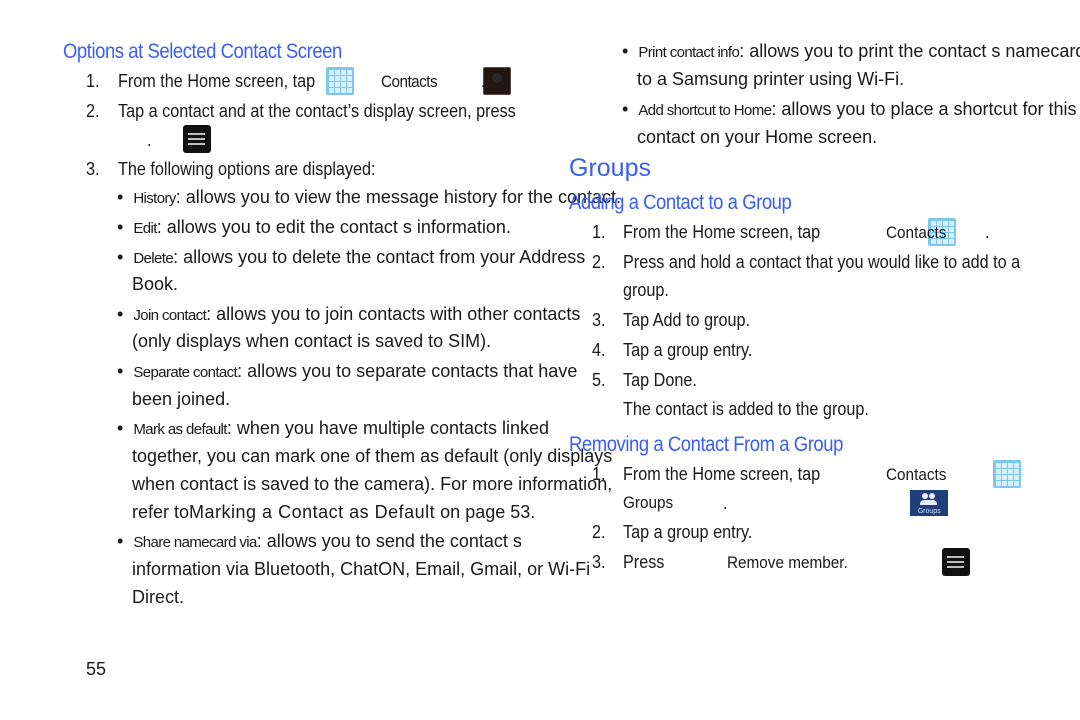 This screenshot has height=720, width=1080. I want to click on bullet-text-cont: Book., so click(155, 284).